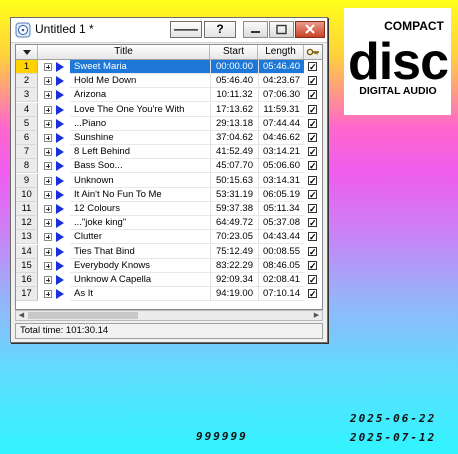 Image resolution: width=458 pixels, height=454 pixels. What do you see at coordinates (169, 81) in the screenshot?
I see `table-row: 2 Hold Me Down 05:46.40 04:23.67 ✓` at bounding box center [169, 81].